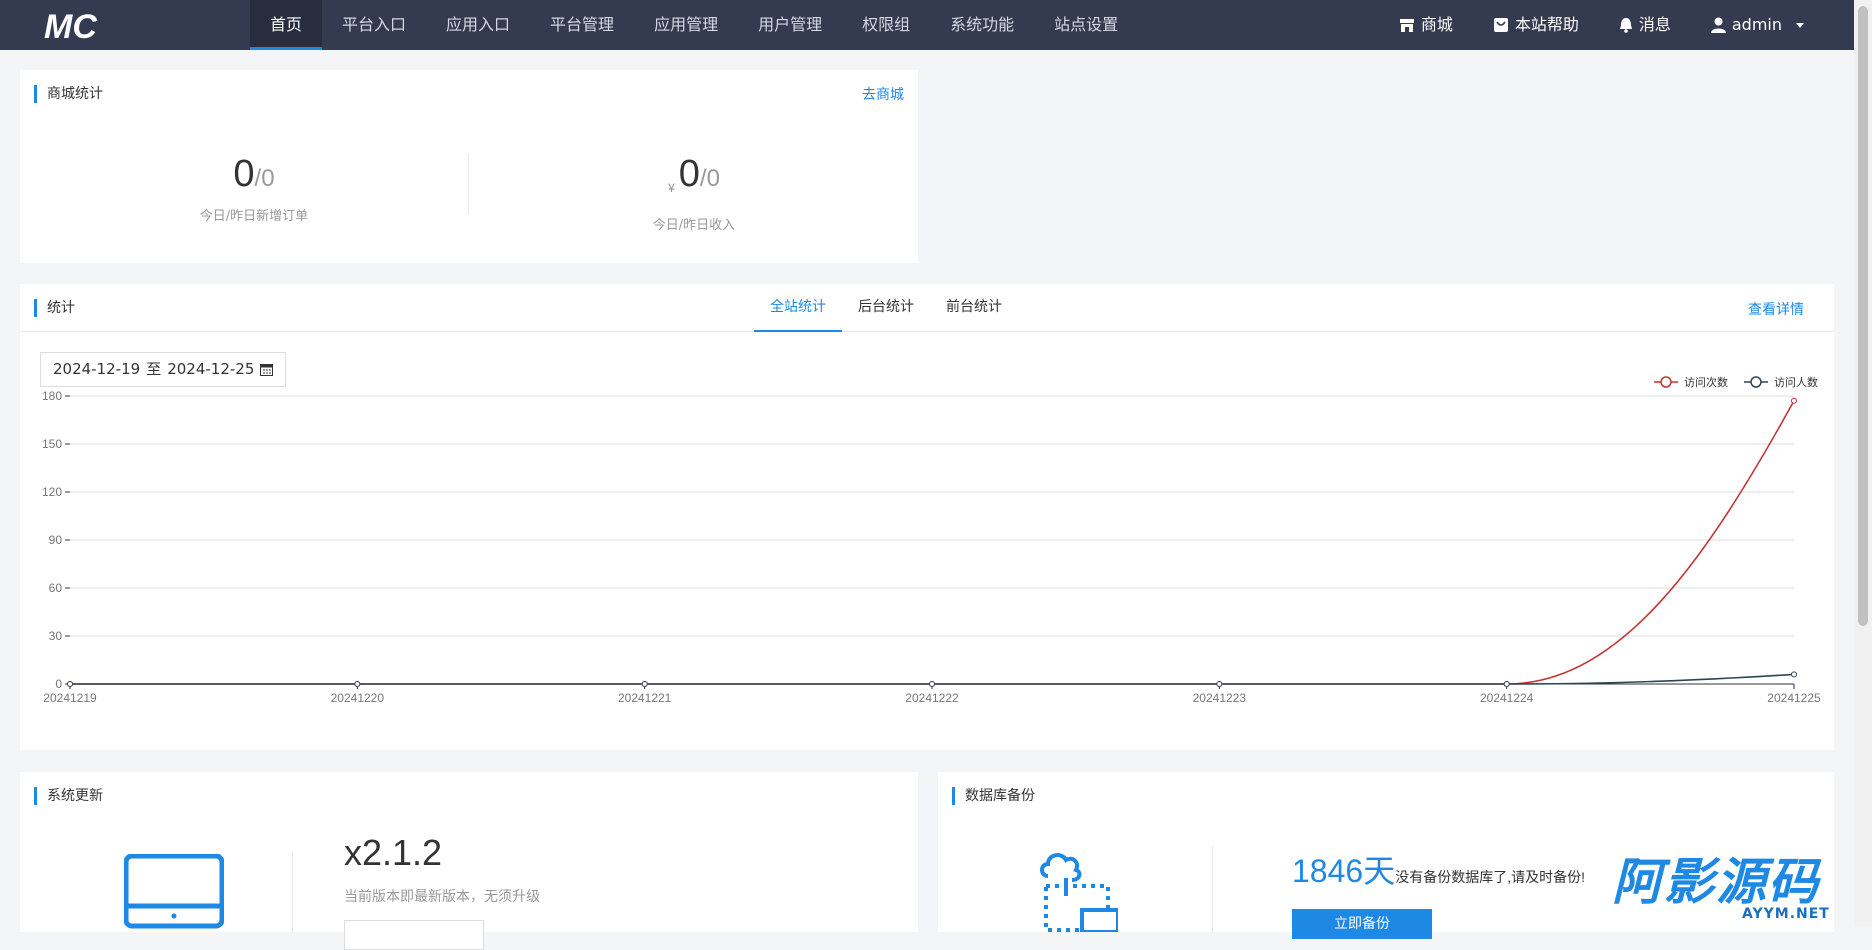 This screenshot has height=950, width=1872. I want to click on messages-link: 消息, so click(1645, 25).